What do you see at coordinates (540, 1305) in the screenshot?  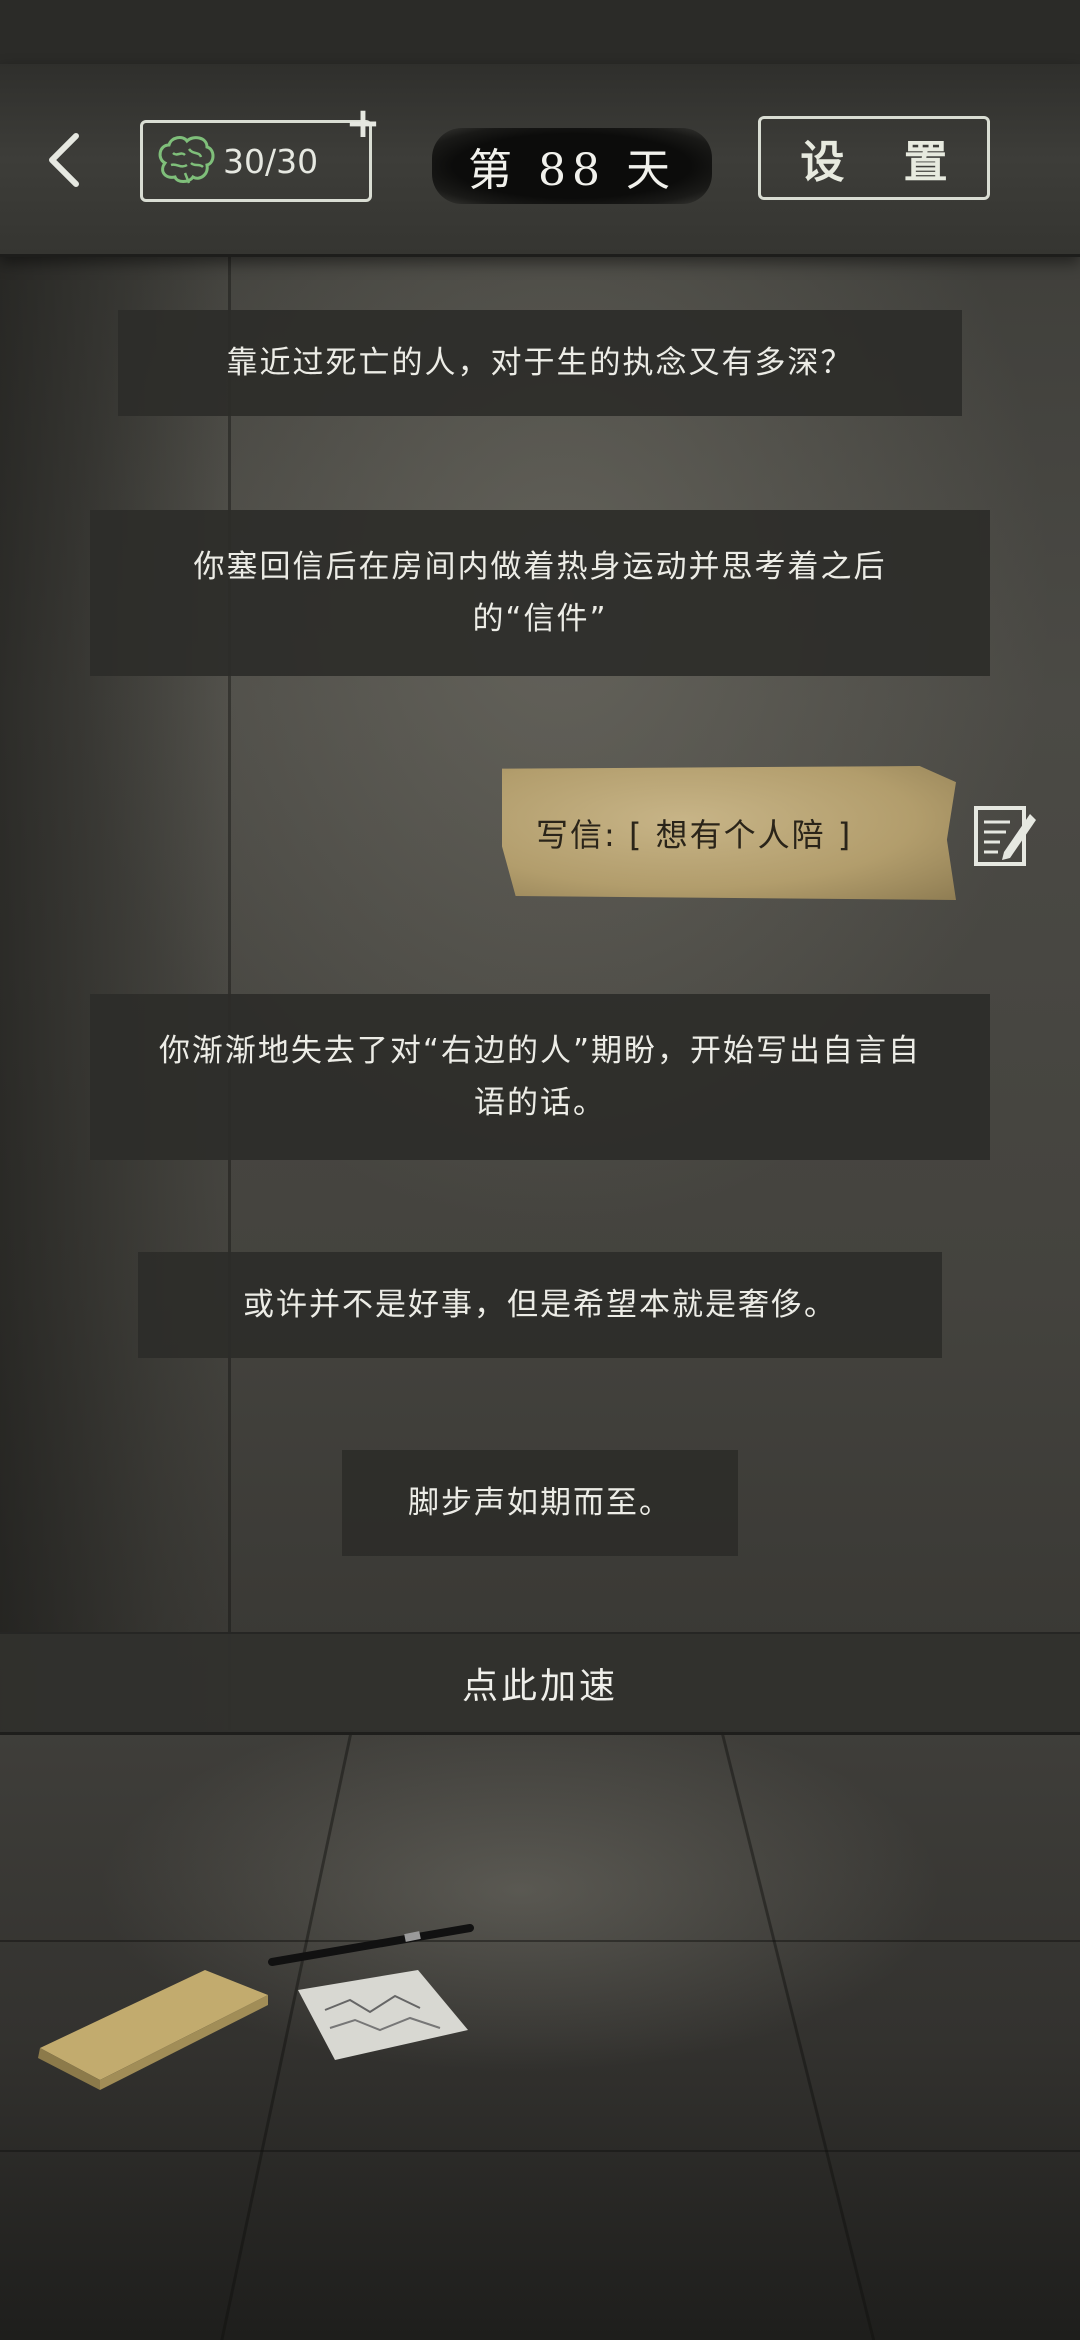 I see `message-4: 或许并不是好事，但是希望本就是奢侈。` at bounding box center [540, 1305].